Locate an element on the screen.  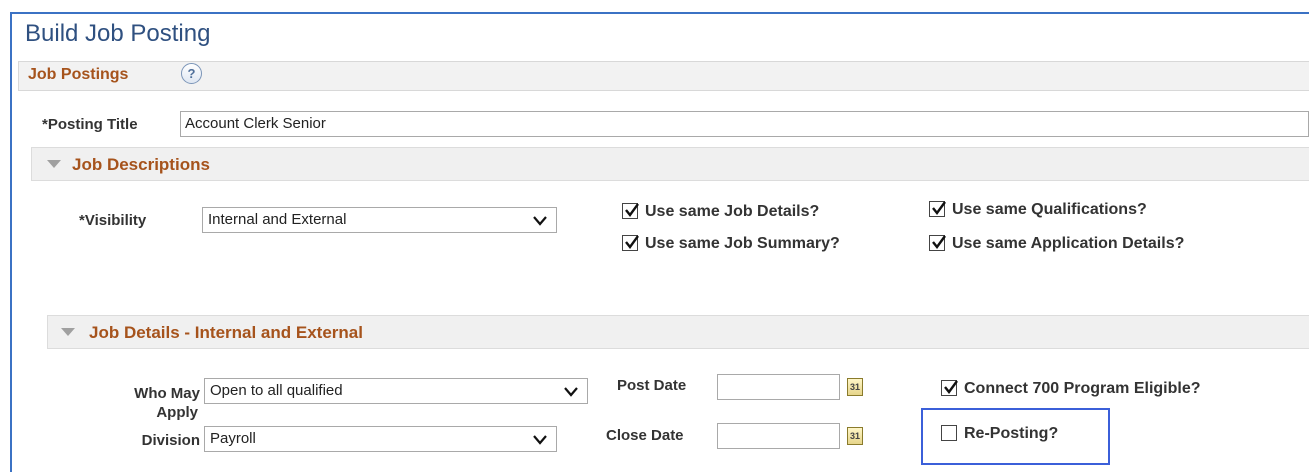
job-postings-header-bar is located at coordinates (663, 76).